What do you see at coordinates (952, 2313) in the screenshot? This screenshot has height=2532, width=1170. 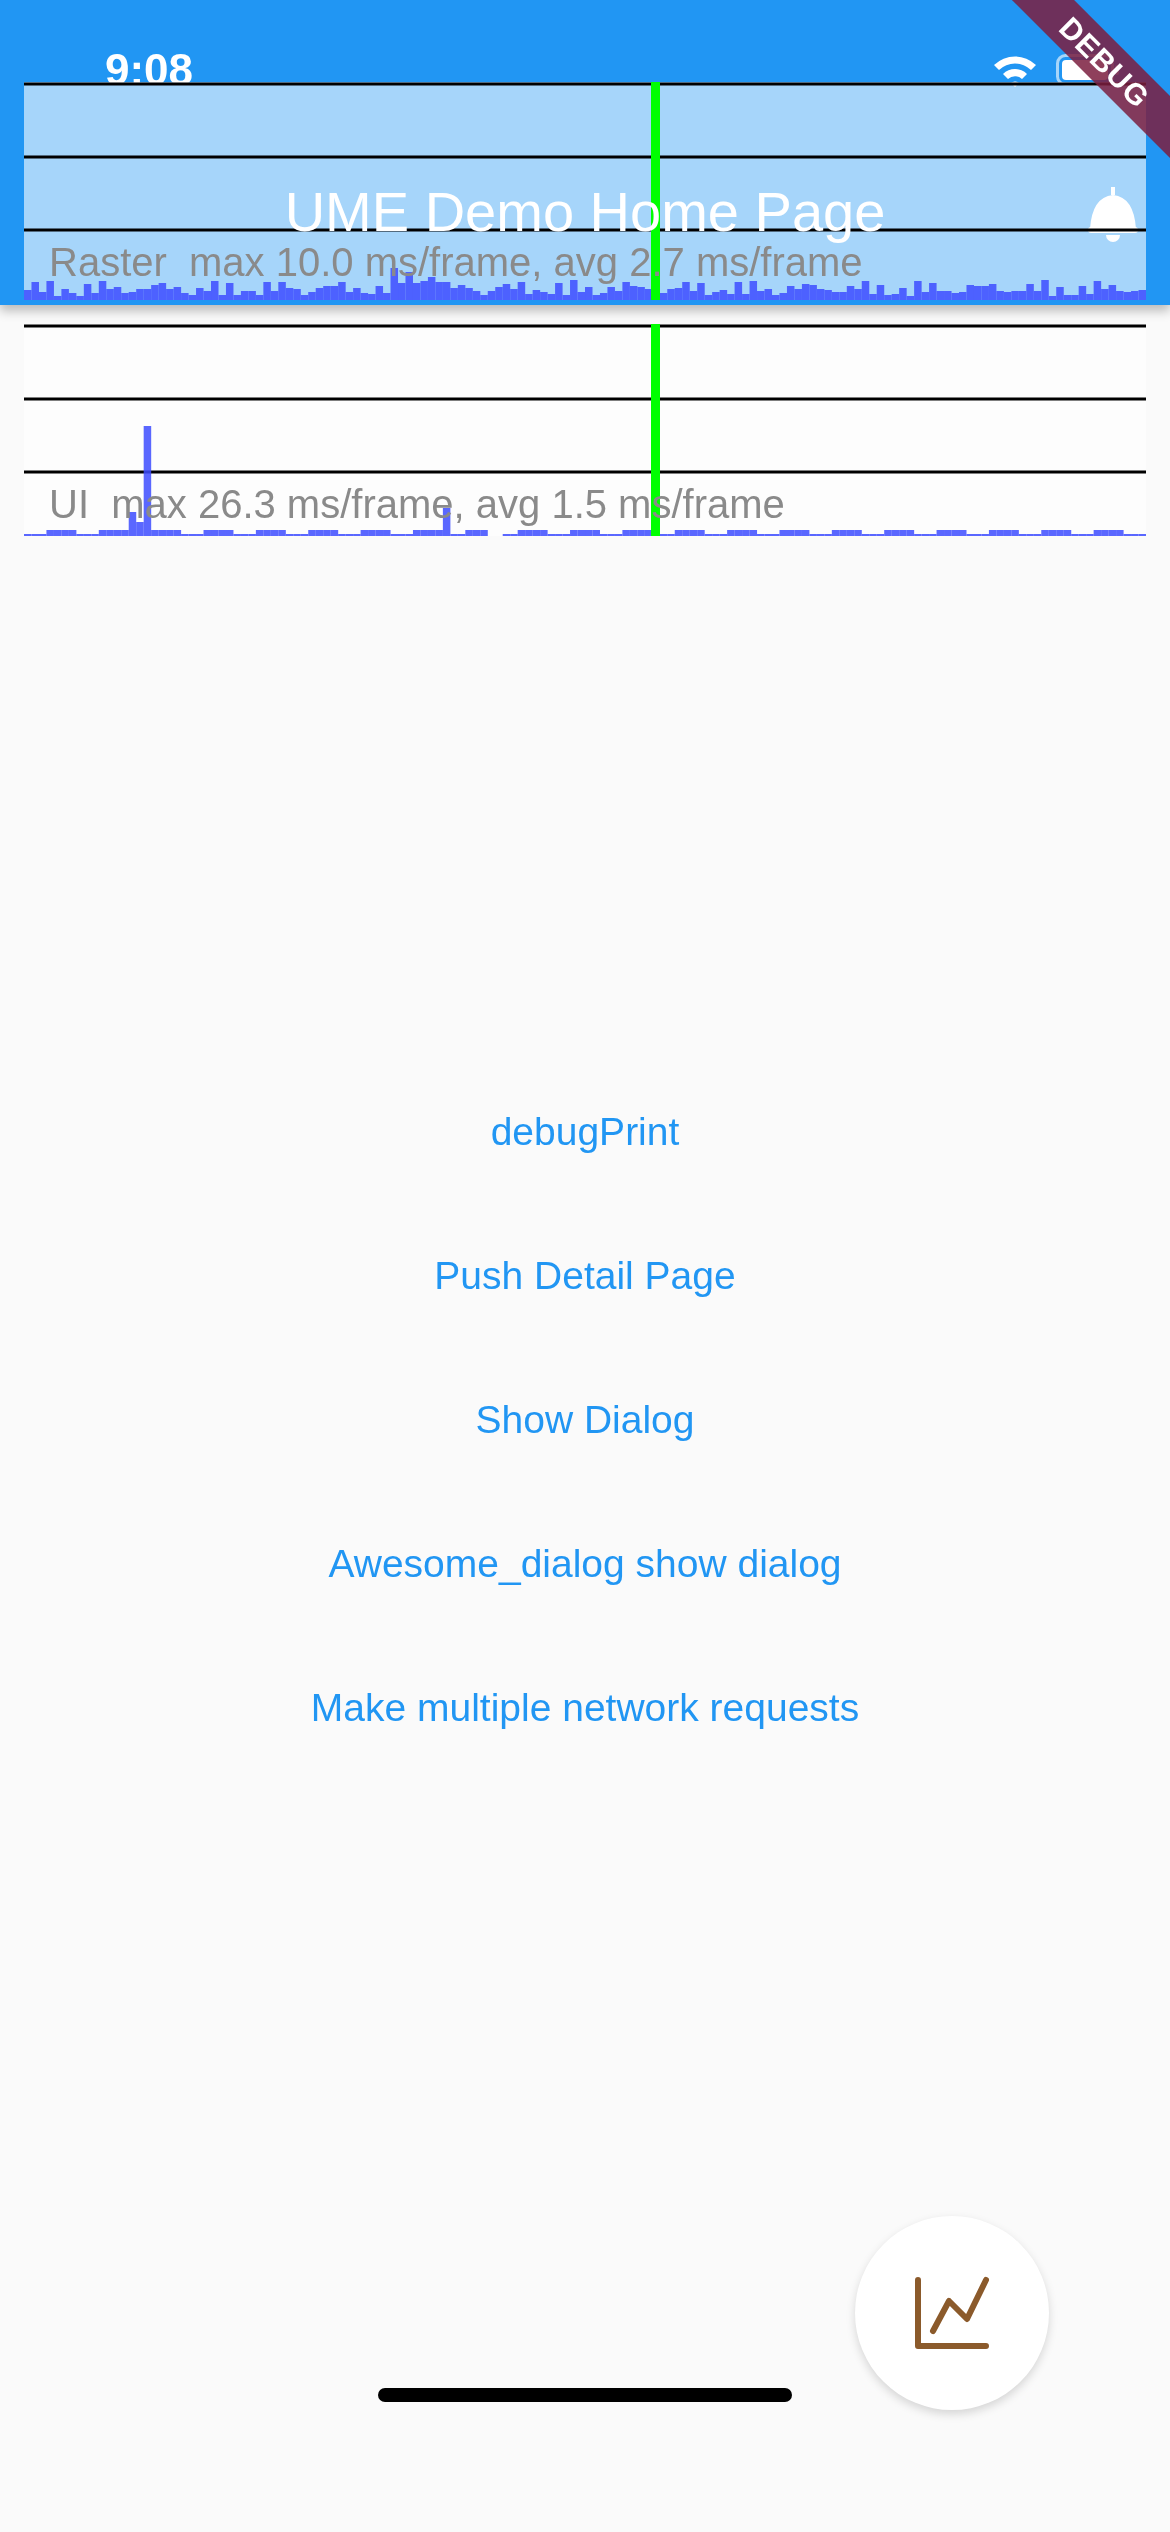 I see `line-chart-icon` at bounding box center [952, 2313].